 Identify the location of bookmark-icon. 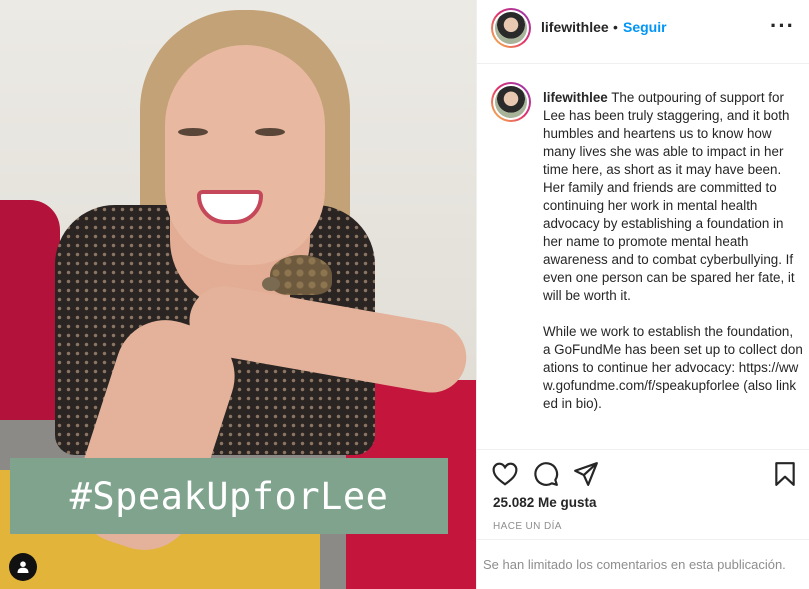
(785, 474).